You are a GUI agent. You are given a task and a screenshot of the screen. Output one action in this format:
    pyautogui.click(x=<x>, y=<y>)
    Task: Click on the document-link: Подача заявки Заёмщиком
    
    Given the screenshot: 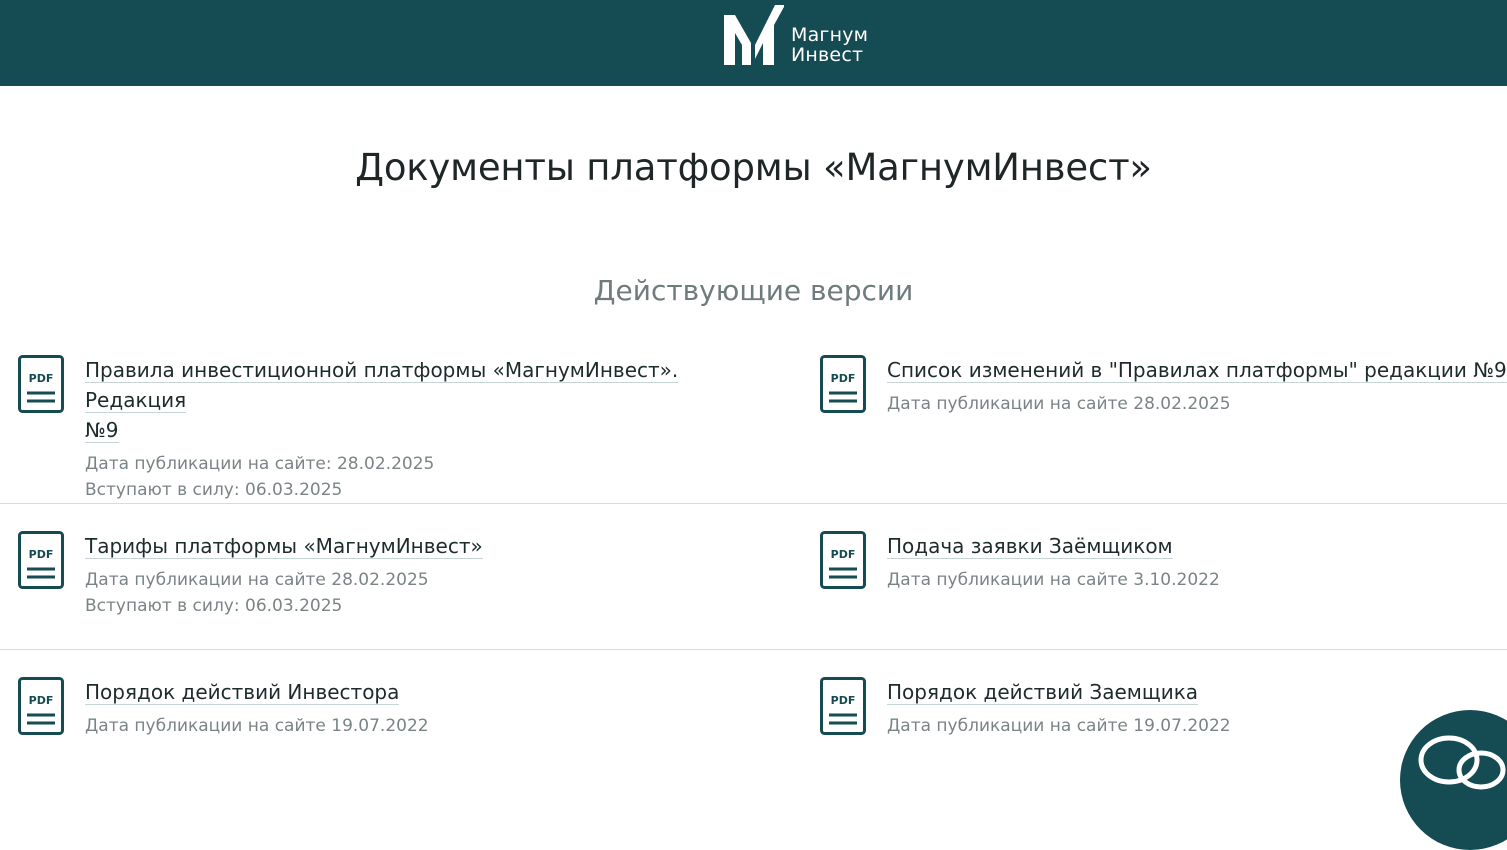 What is the action you would take?
    pyautogui.click(x=1030, y=546)
    